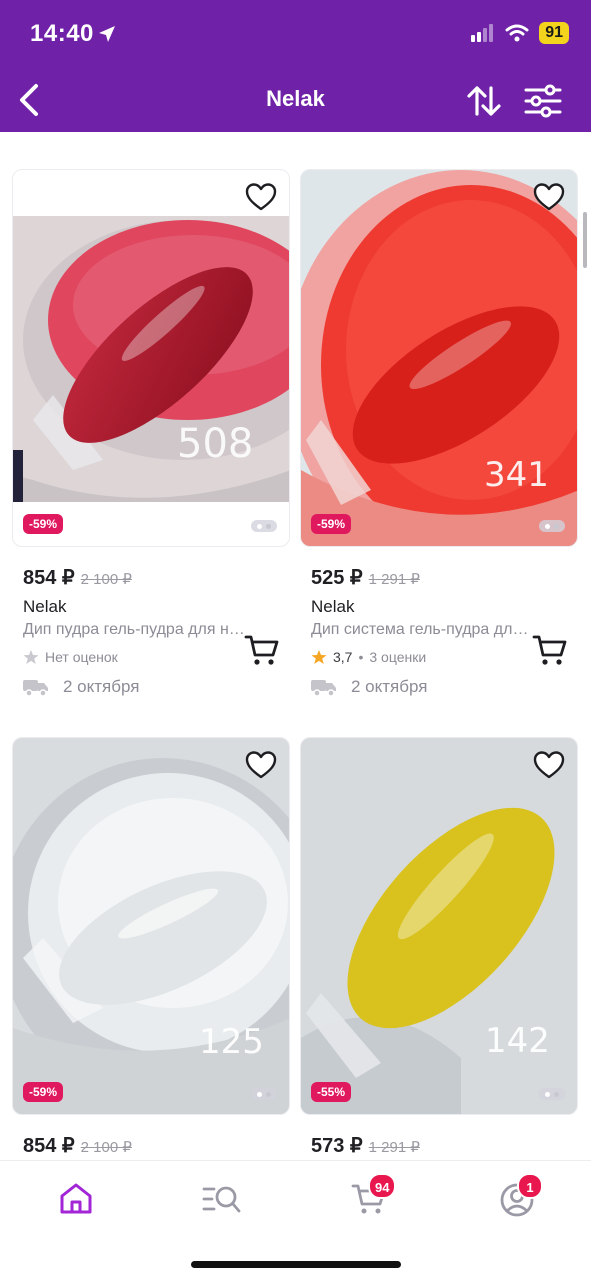  What do you see at coordinates (516, 475) in the screenshot?
I see `photo-label: 341` at bounding box center [516, 475].